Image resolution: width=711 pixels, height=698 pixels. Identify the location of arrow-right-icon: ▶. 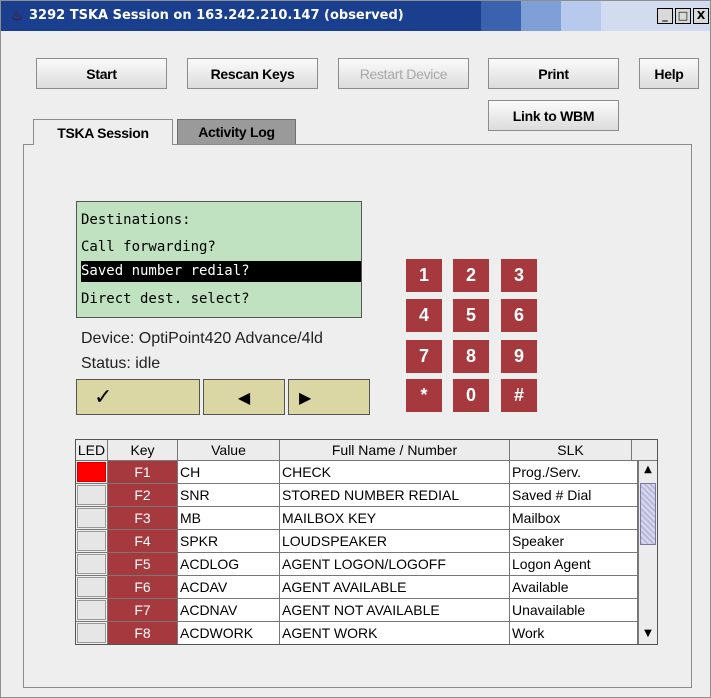
(305, 397).